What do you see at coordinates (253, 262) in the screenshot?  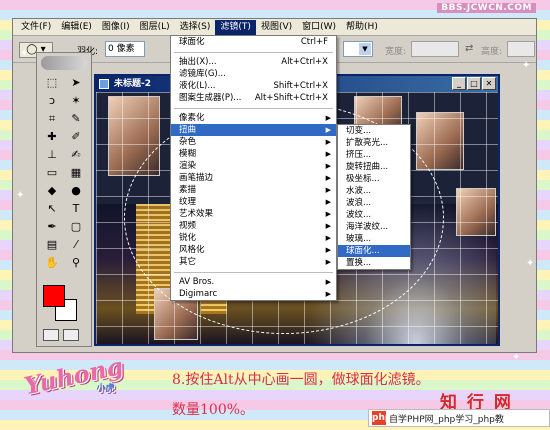 I see `menu-option: 其它 ▶` at bounding box center [253, 262].